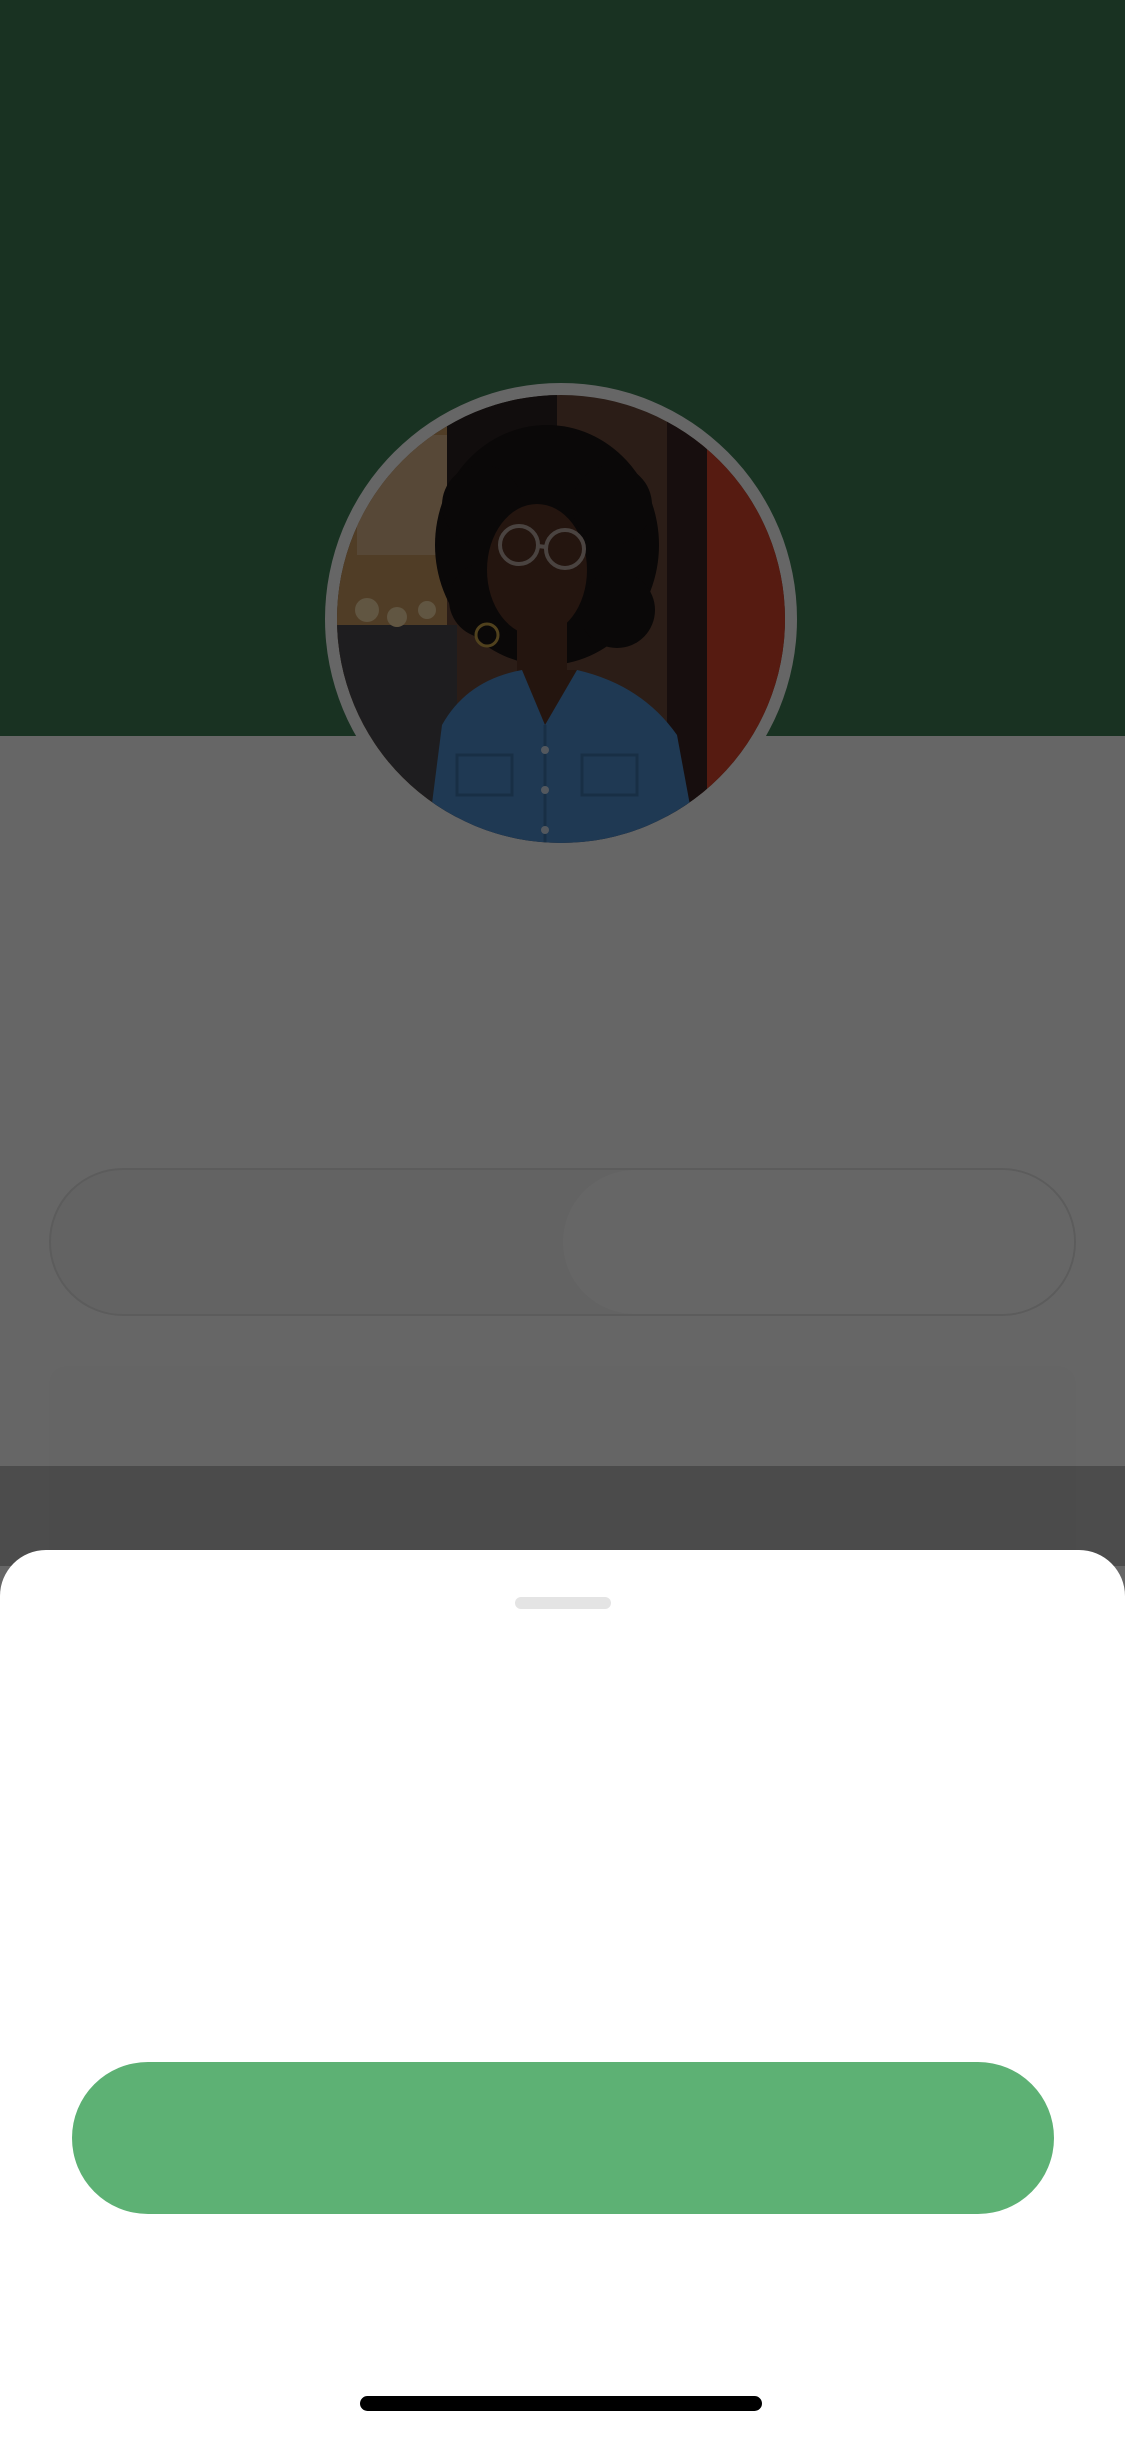  What do you see at coordinates (561, 2403) in the screenshot?
I see `home-indicator` at bounding box center [561, 2403].